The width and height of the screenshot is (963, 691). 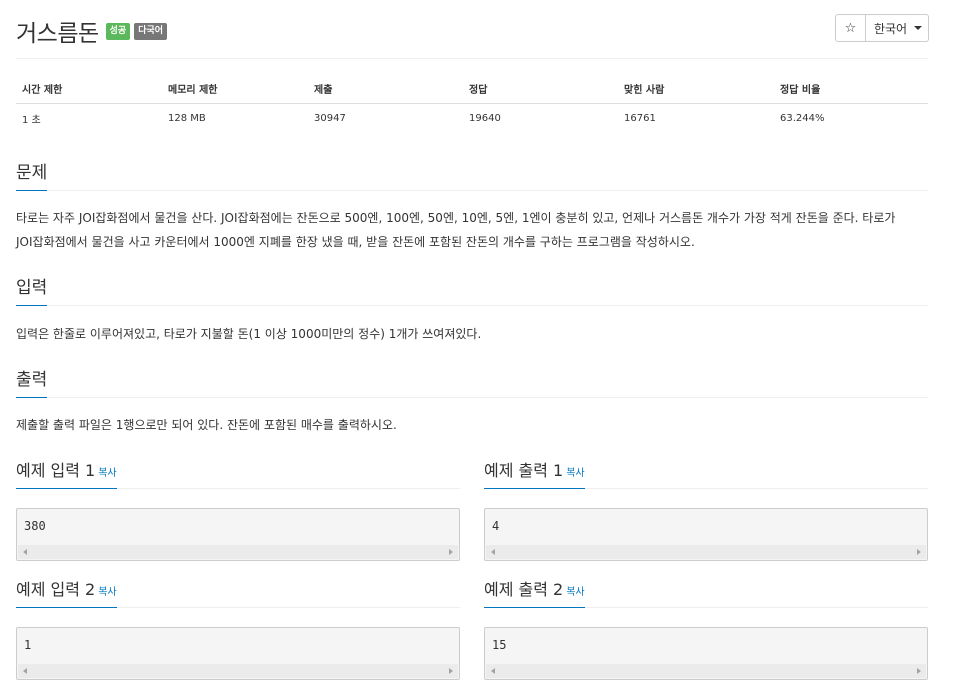 I want to click on cell-submissions: 30947, so click(x=330, y=118).